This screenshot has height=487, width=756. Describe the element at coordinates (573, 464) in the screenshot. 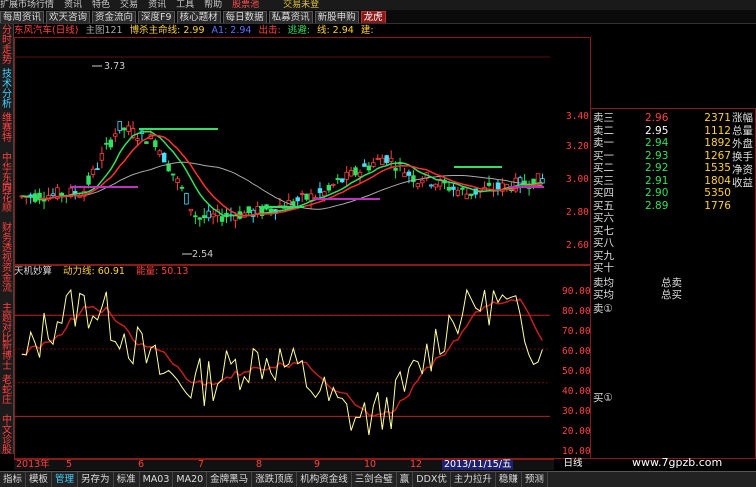

I see `period-button: 日线` at that location.